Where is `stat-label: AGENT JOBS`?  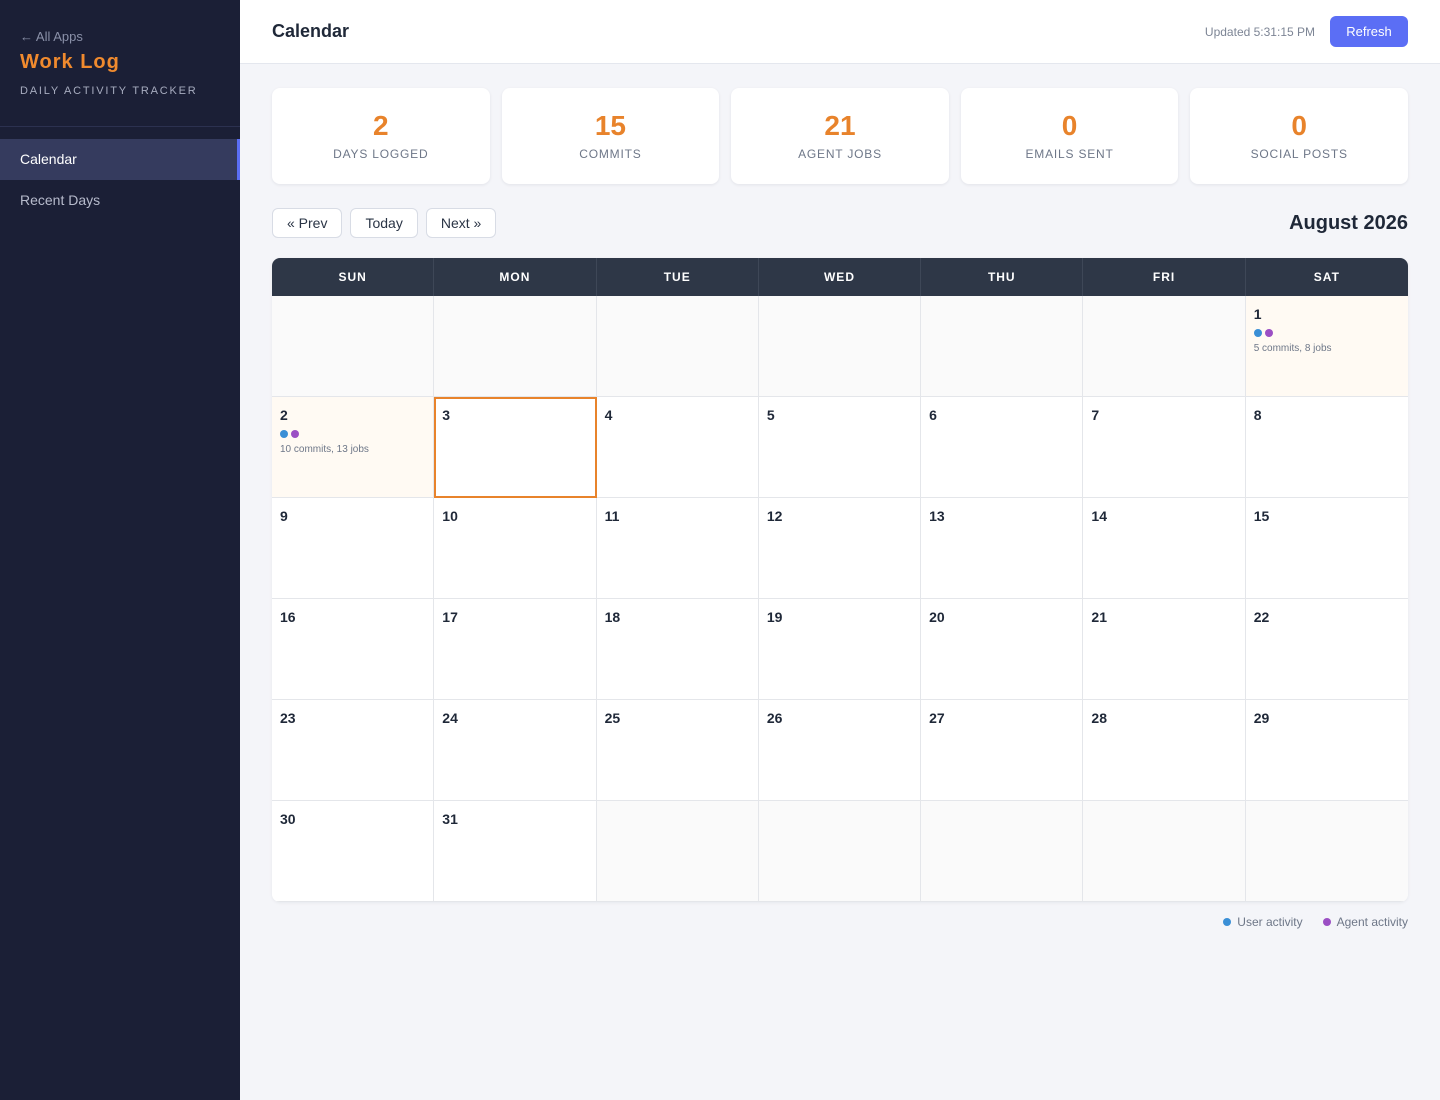 stat-label: AGENT JOBS is located at coordinates (840, 154).